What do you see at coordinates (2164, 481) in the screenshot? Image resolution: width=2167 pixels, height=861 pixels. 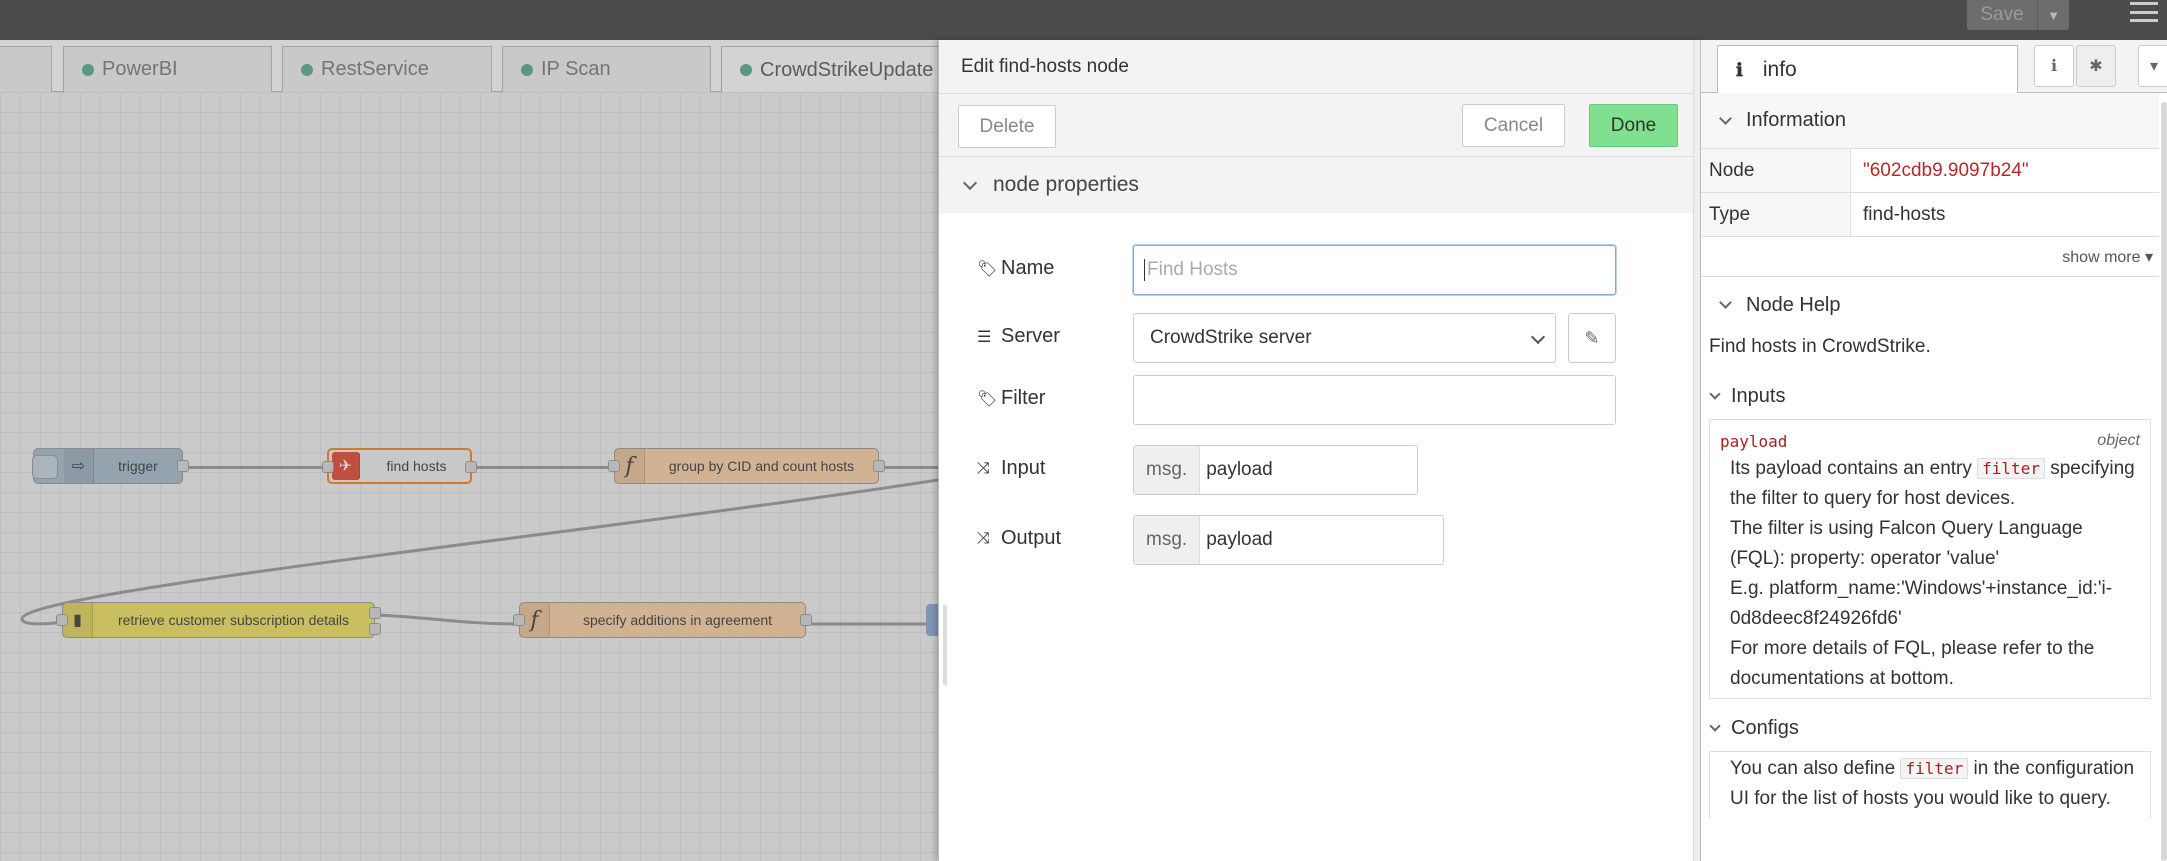 I see `sidebar-scrollbar` at bounding box center [2164, 481].